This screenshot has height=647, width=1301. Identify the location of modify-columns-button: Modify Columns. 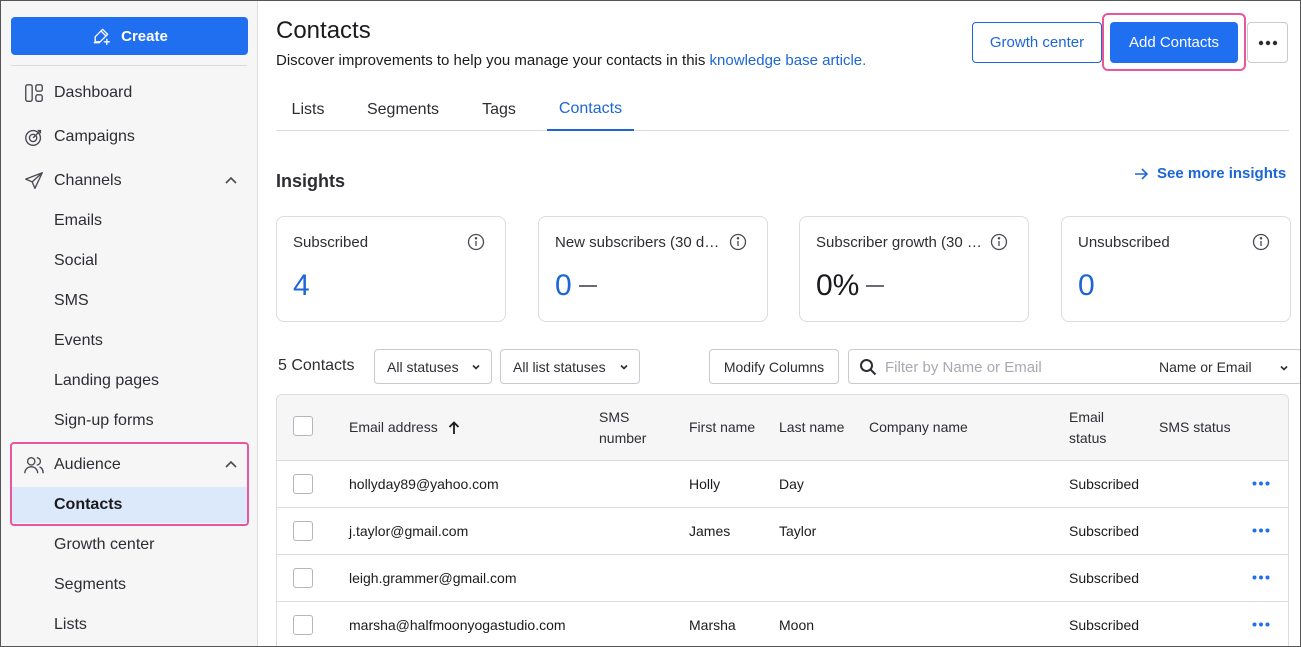
(774, 366).